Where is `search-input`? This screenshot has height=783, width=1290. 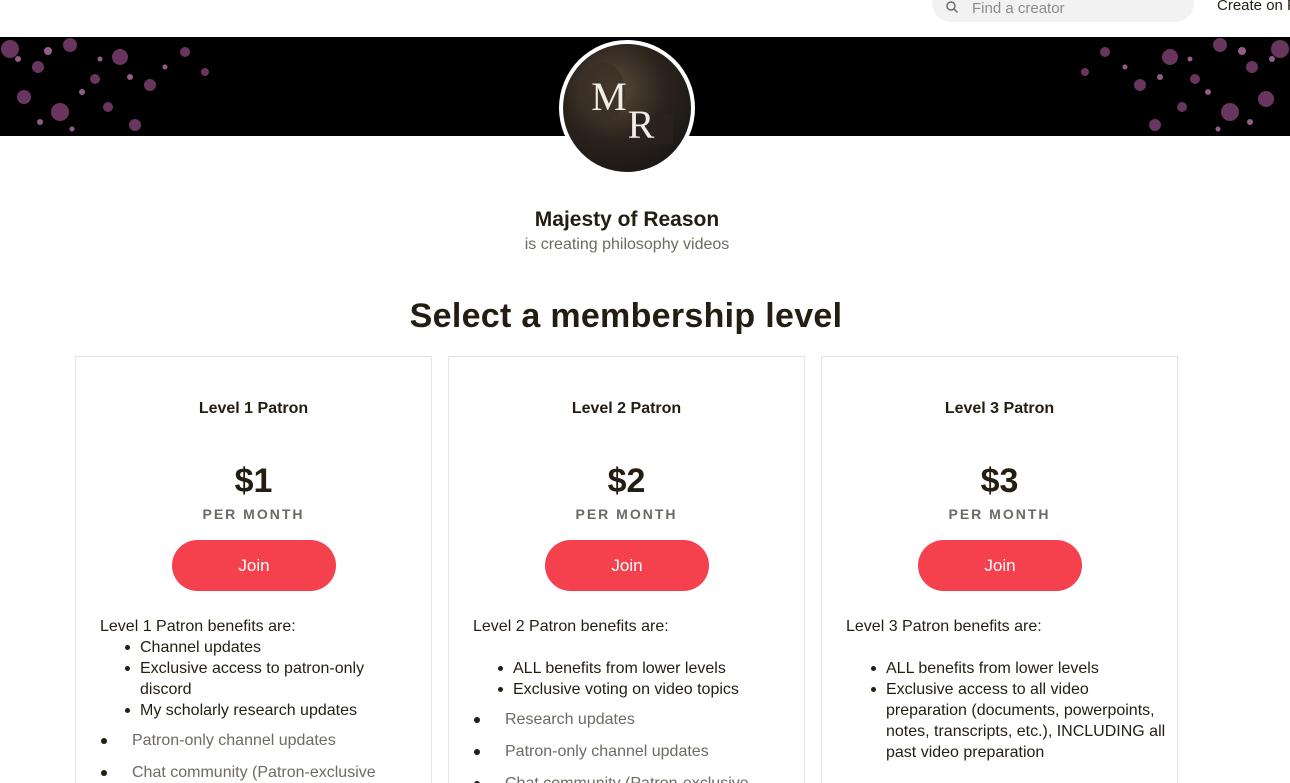
search-input is located at coordinates (1077, 9).